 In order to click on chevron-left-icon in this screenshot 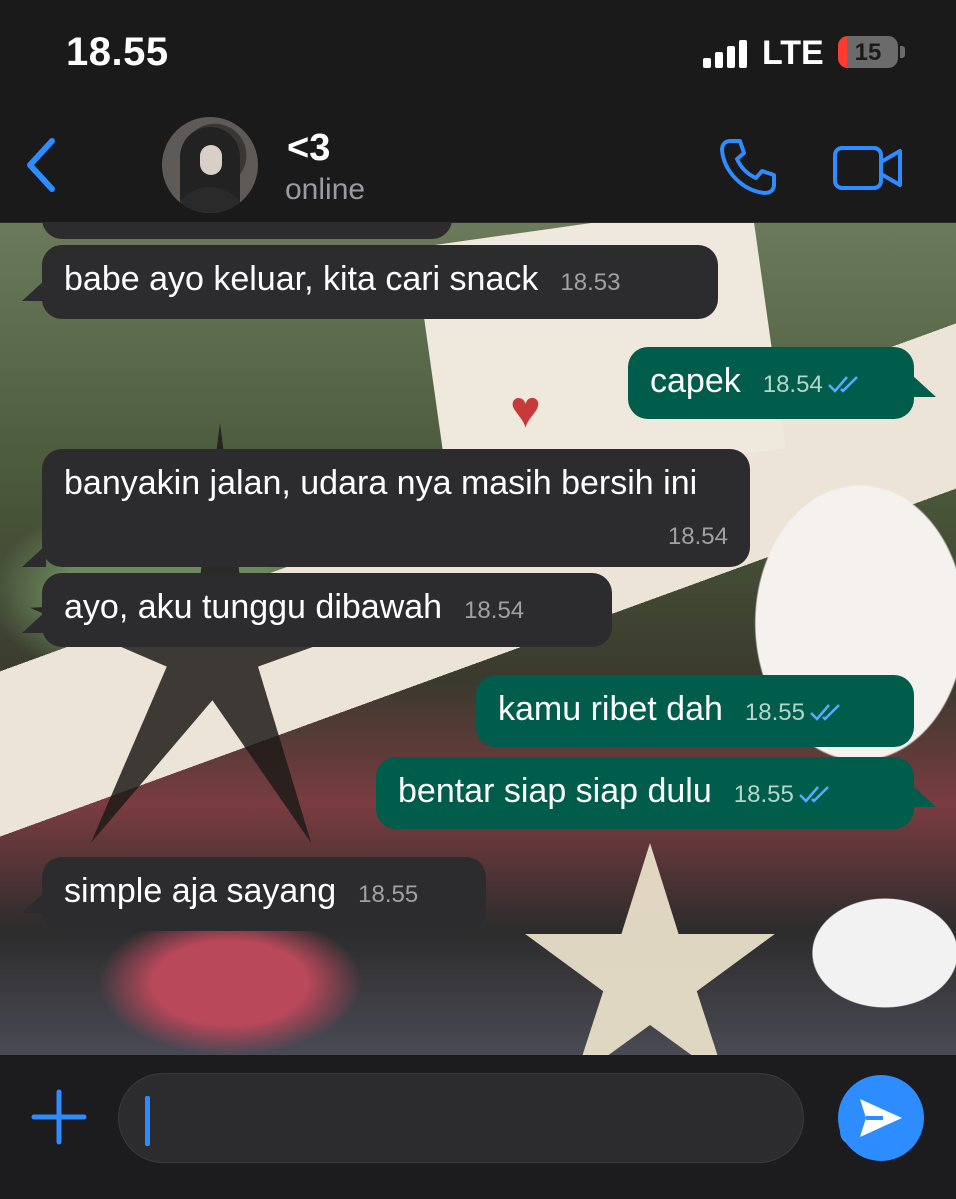, I will do `click(41, 165)`.